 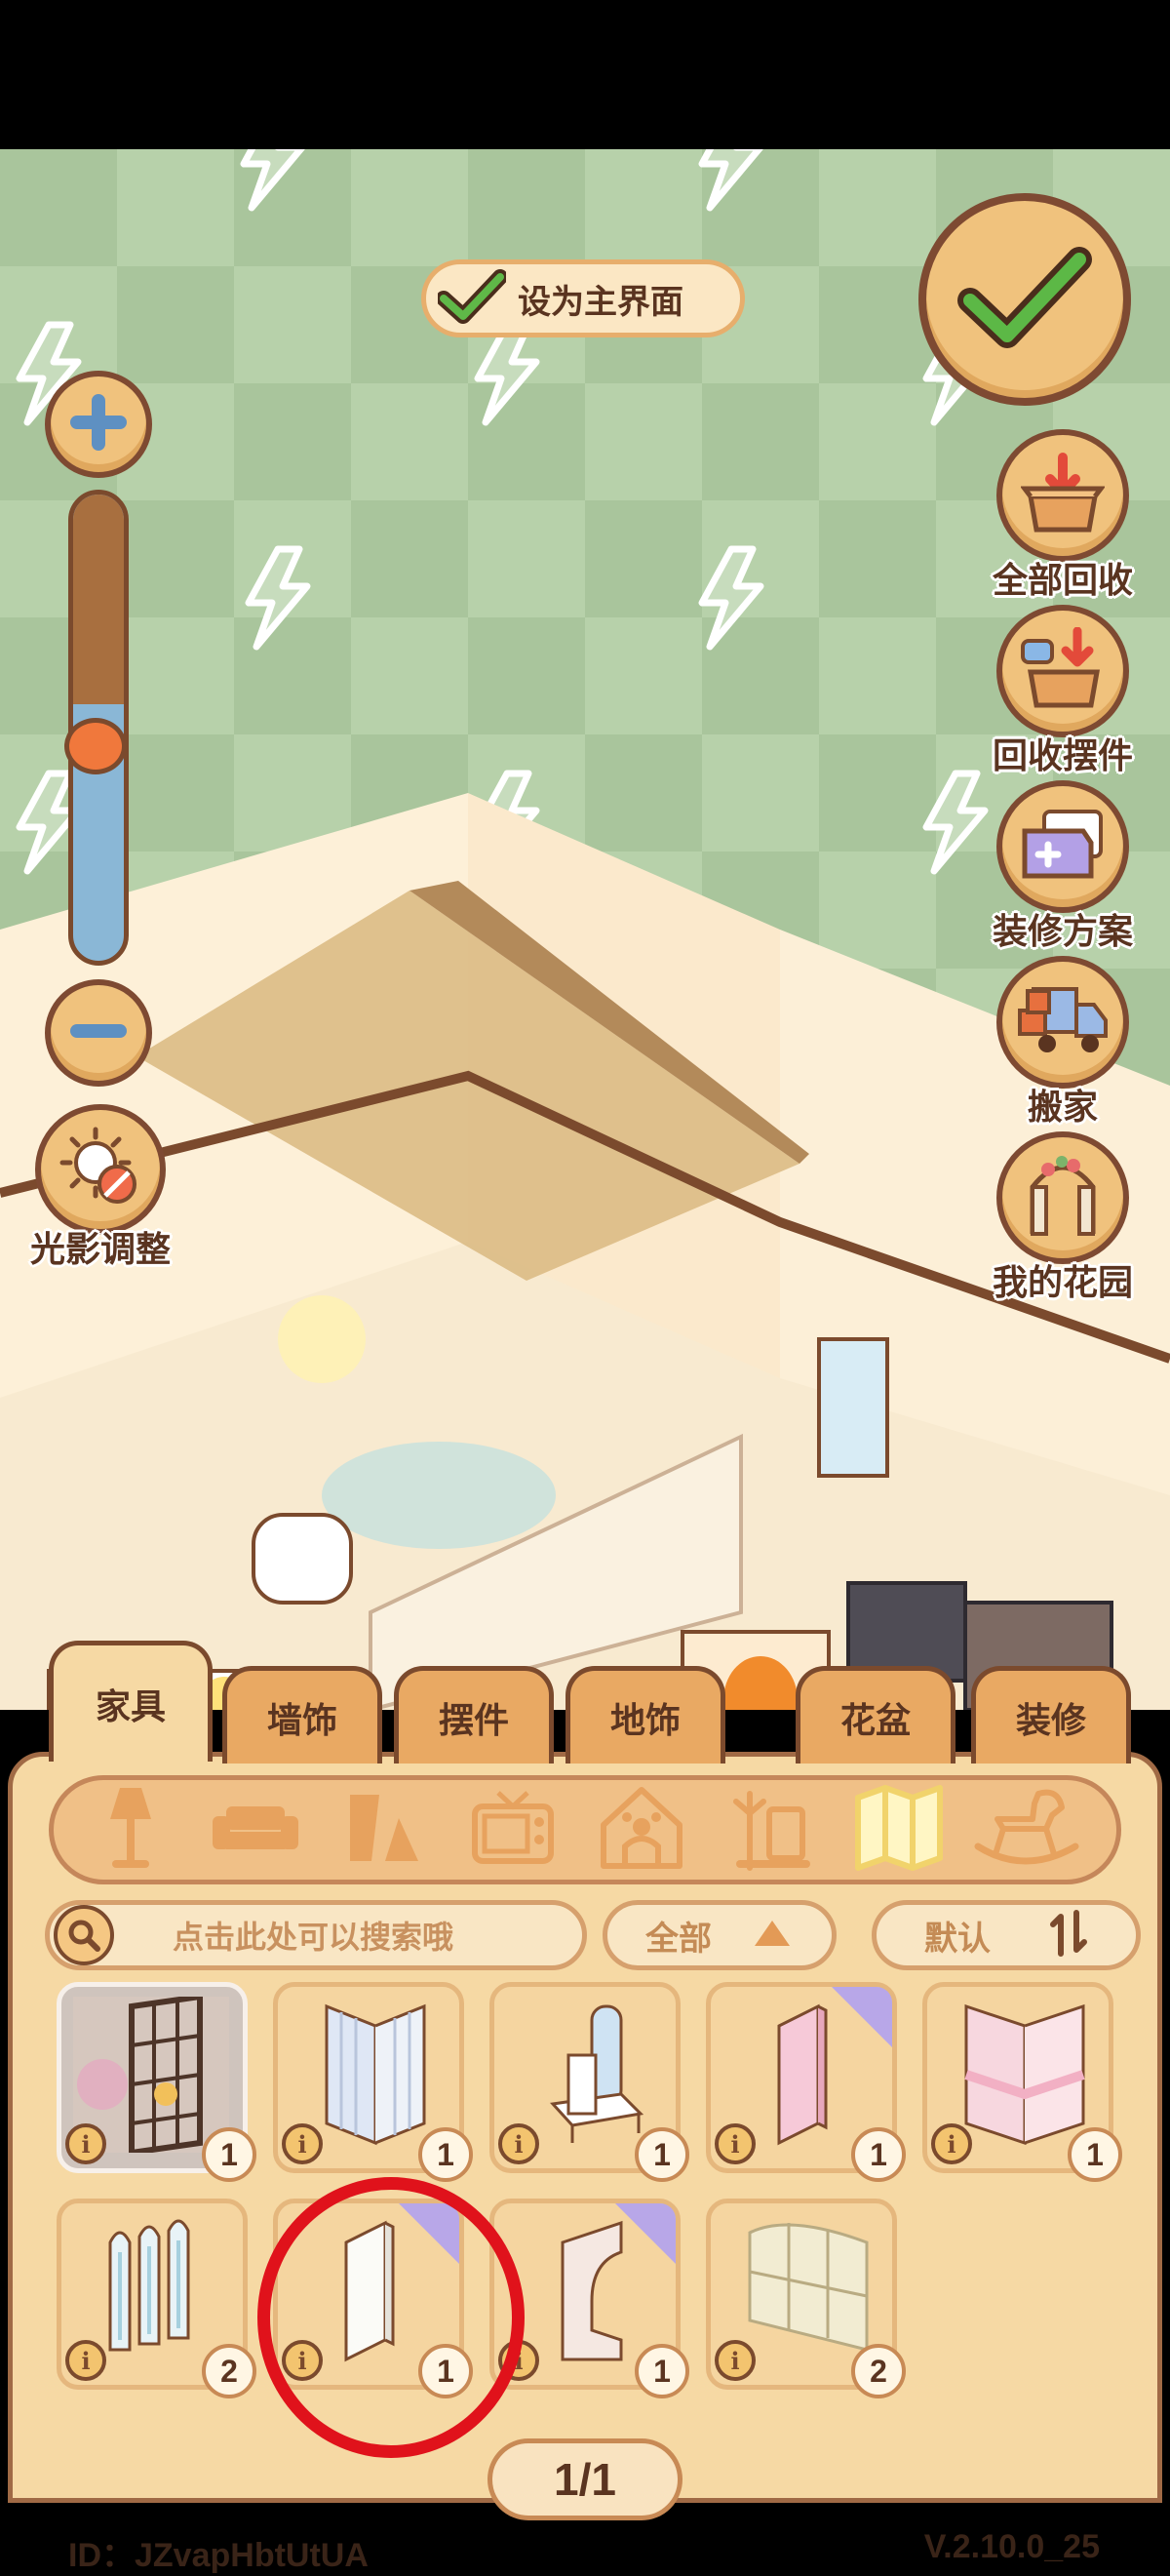 I want to click on zoom-out-button, so click(x=98, y=1033).